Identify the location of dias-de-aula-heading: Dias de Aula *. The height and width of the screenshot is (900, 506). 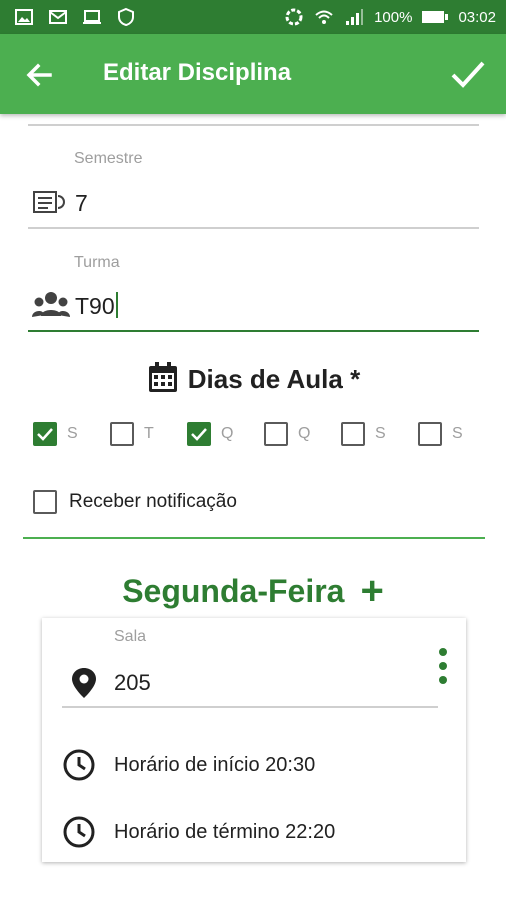
(253, 378).